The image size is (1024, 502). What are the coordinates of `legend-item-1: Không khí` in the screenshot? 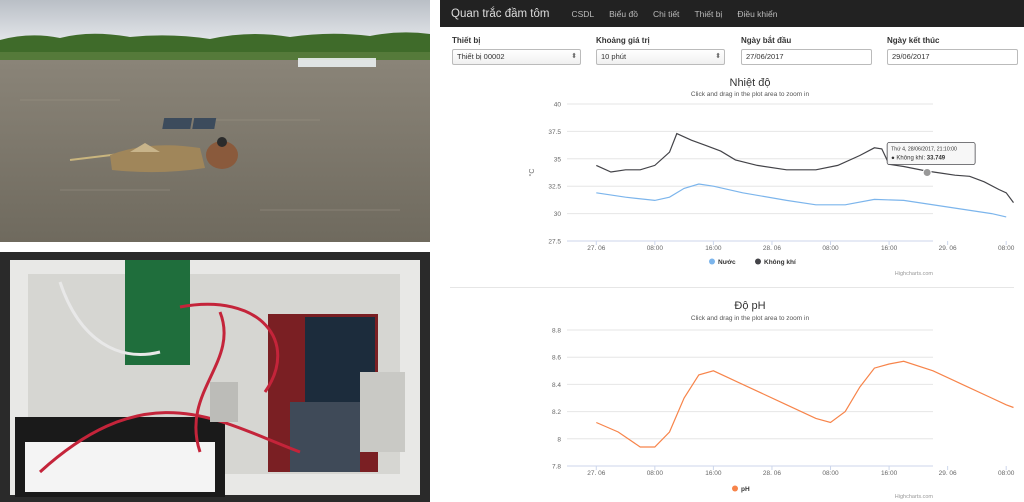 It's located at (780, 262).